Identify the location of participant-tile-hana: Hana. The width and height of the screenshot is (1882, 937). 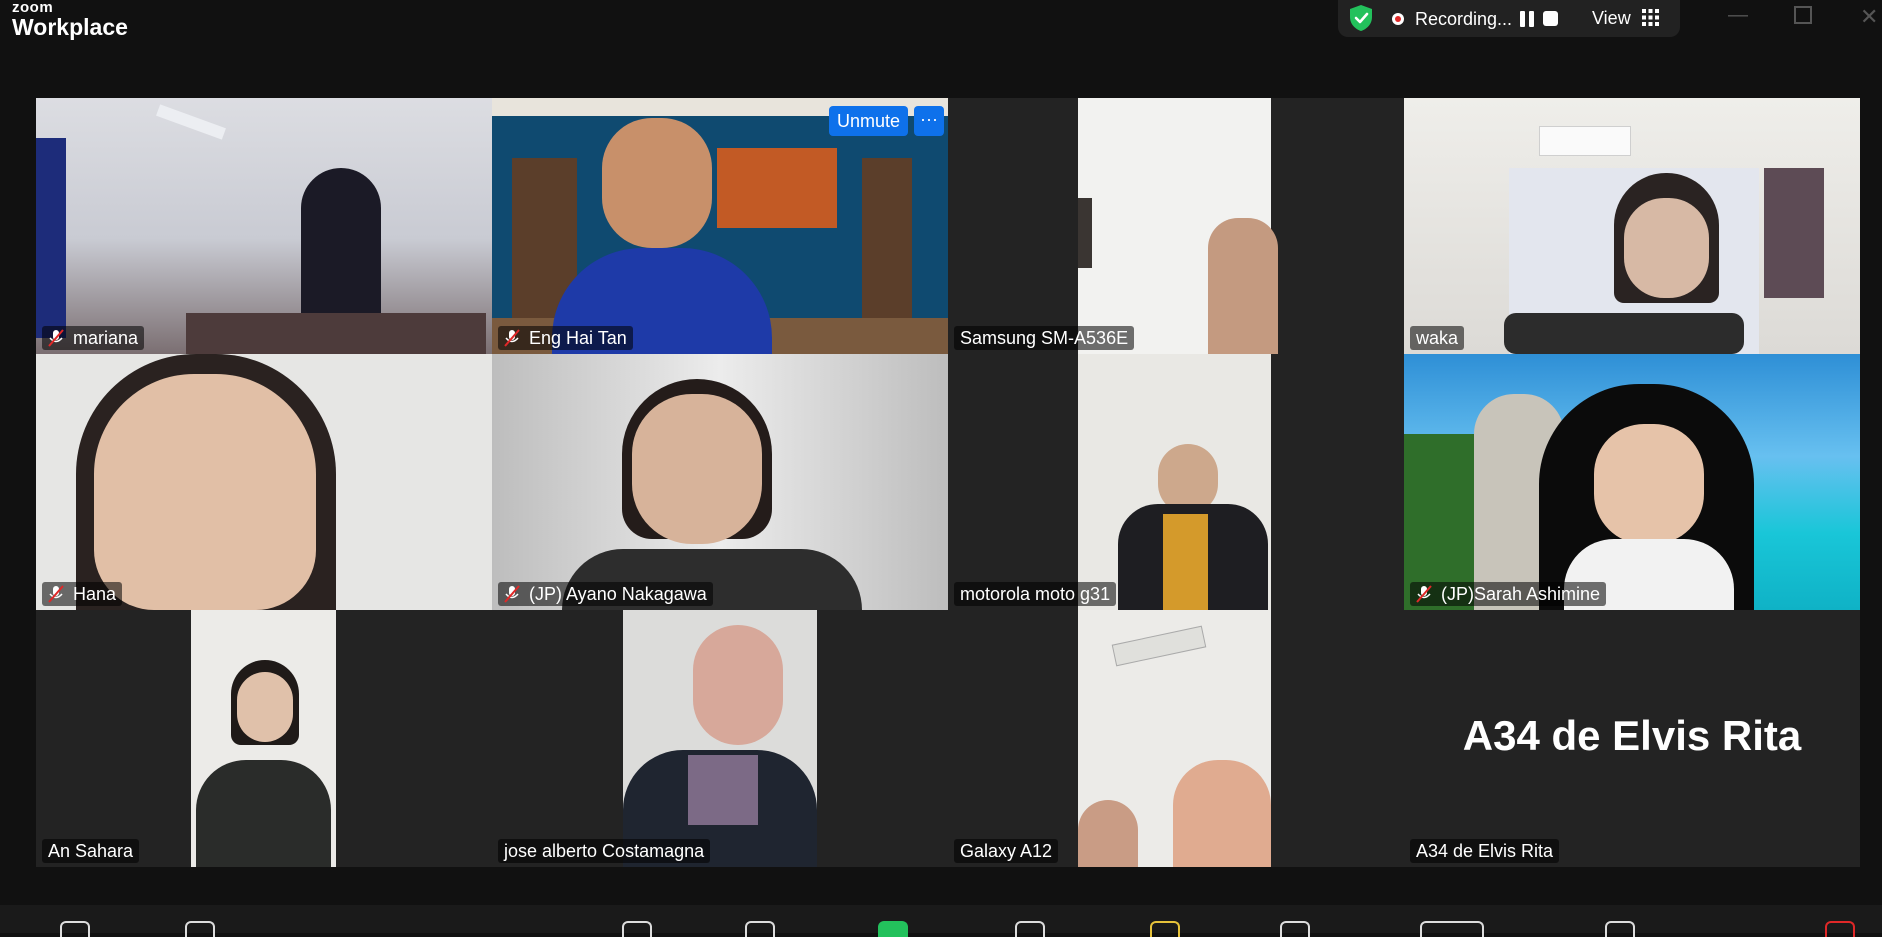
(264, 482).